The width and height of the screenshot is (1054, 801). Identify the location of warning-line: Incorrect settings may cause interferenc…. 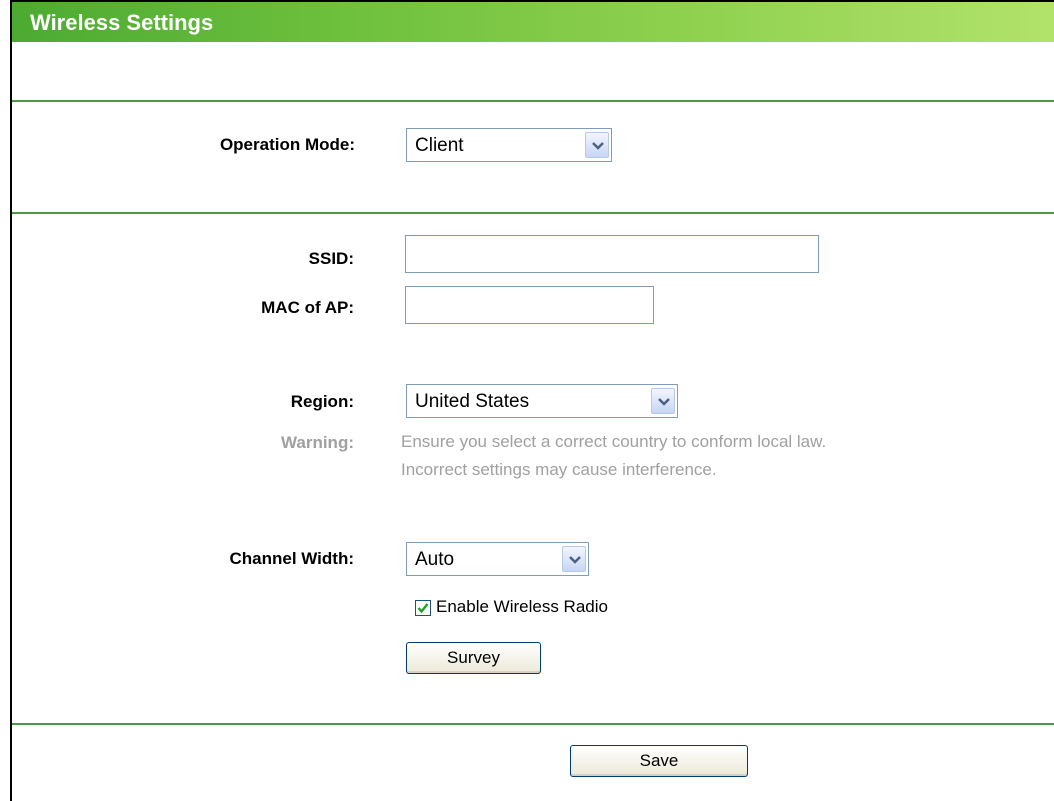
(559, 469).